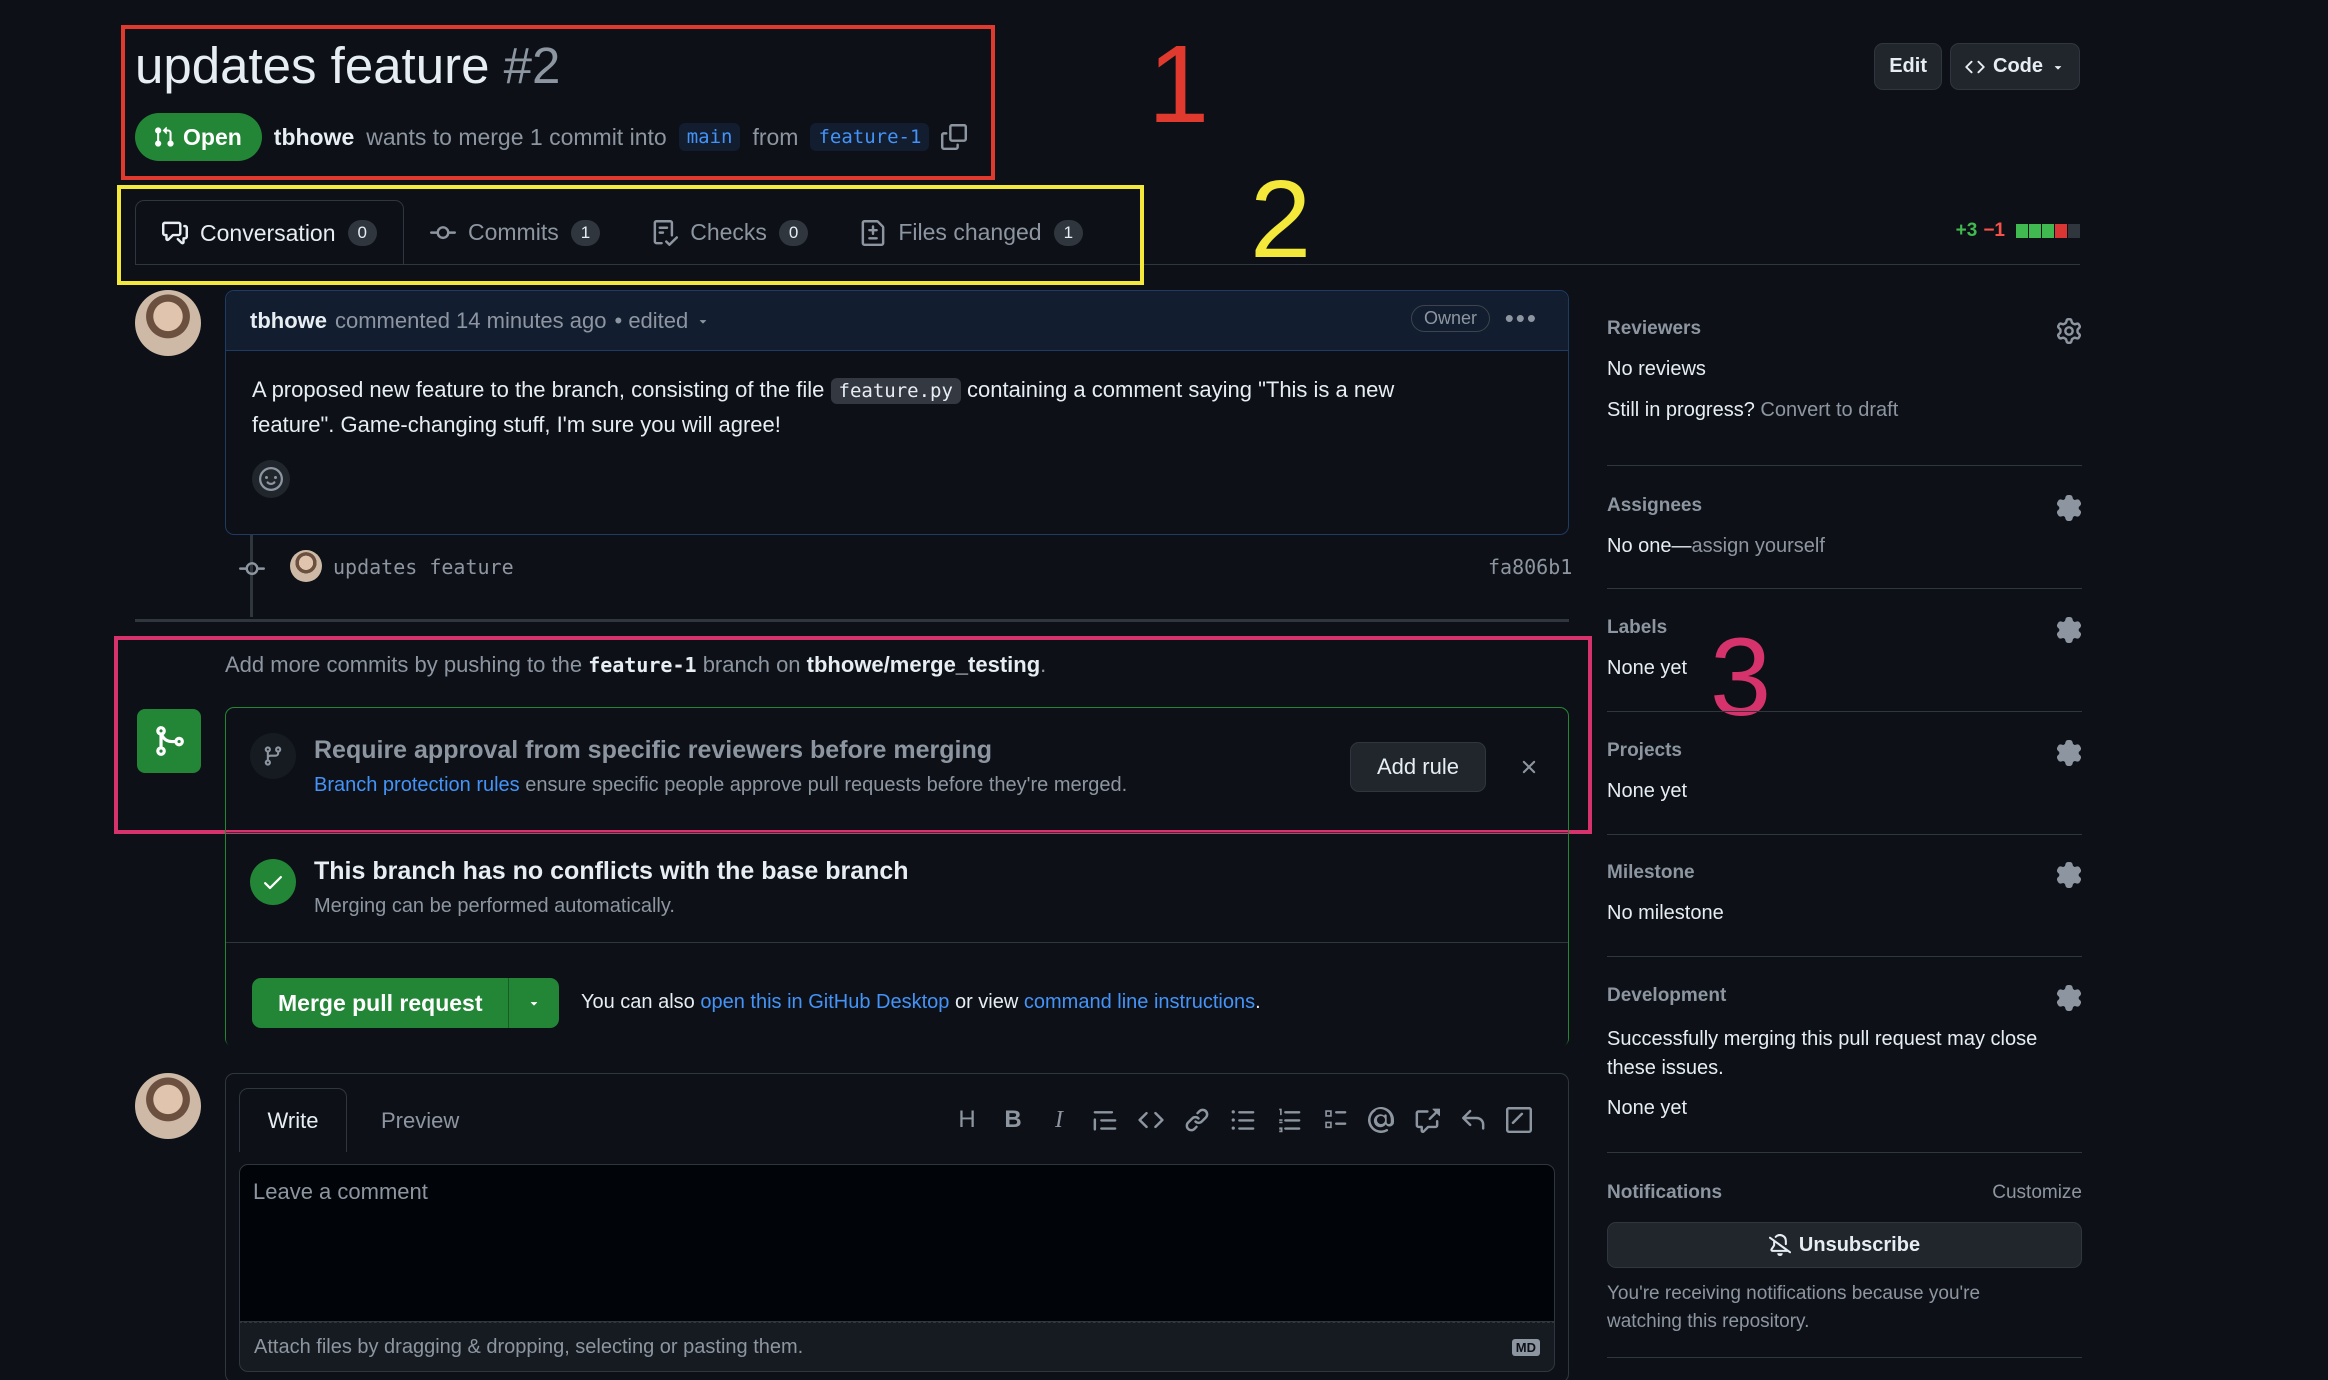 The image size is (2328, 1380). I want to click on customize-link: Customize, so click(2037, 1193).